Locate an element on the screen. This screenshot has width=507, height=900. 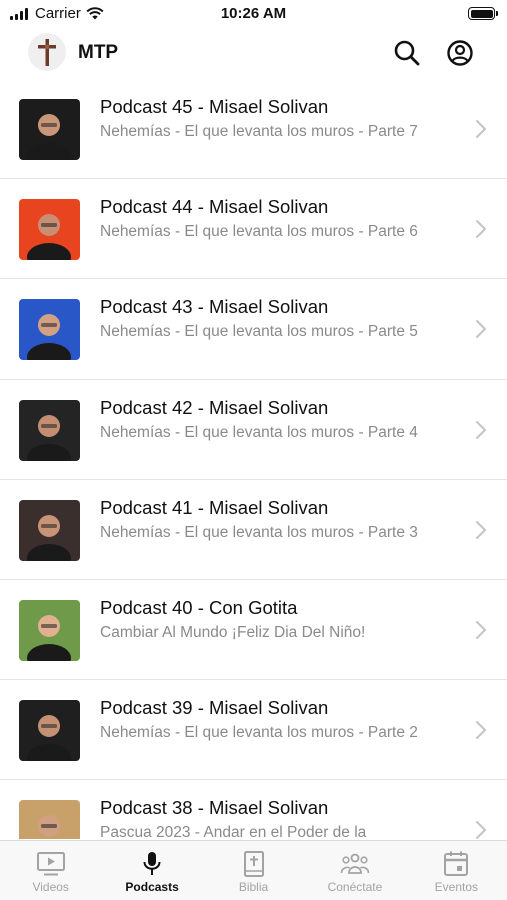
status-bar: Carrier 10:26 AM is located at coordinates (253, 15).